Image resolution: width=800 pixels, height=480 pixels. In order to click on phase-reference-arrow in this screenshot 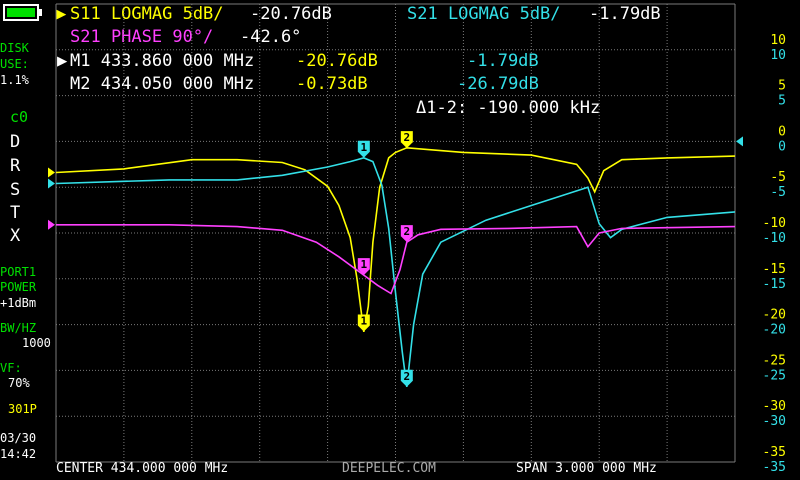, I will do `click(51, 224)`.